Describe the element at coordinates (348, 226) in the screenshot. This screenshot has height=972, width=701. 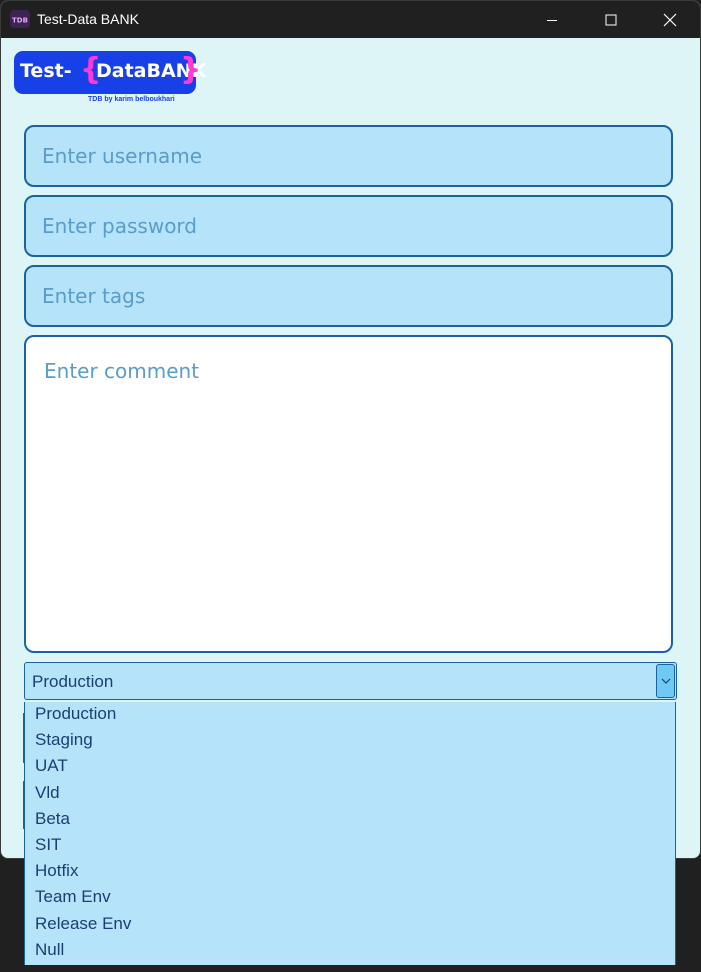
I see `password-input` at that location.